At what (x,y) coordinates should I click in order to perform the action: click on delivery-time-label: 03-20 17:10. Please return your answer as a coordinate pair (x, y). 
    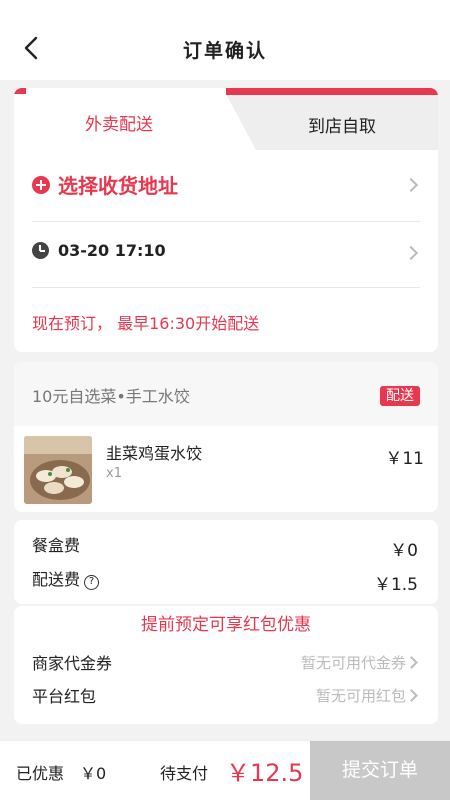
    Looking at the image, I should click on (112, 250).